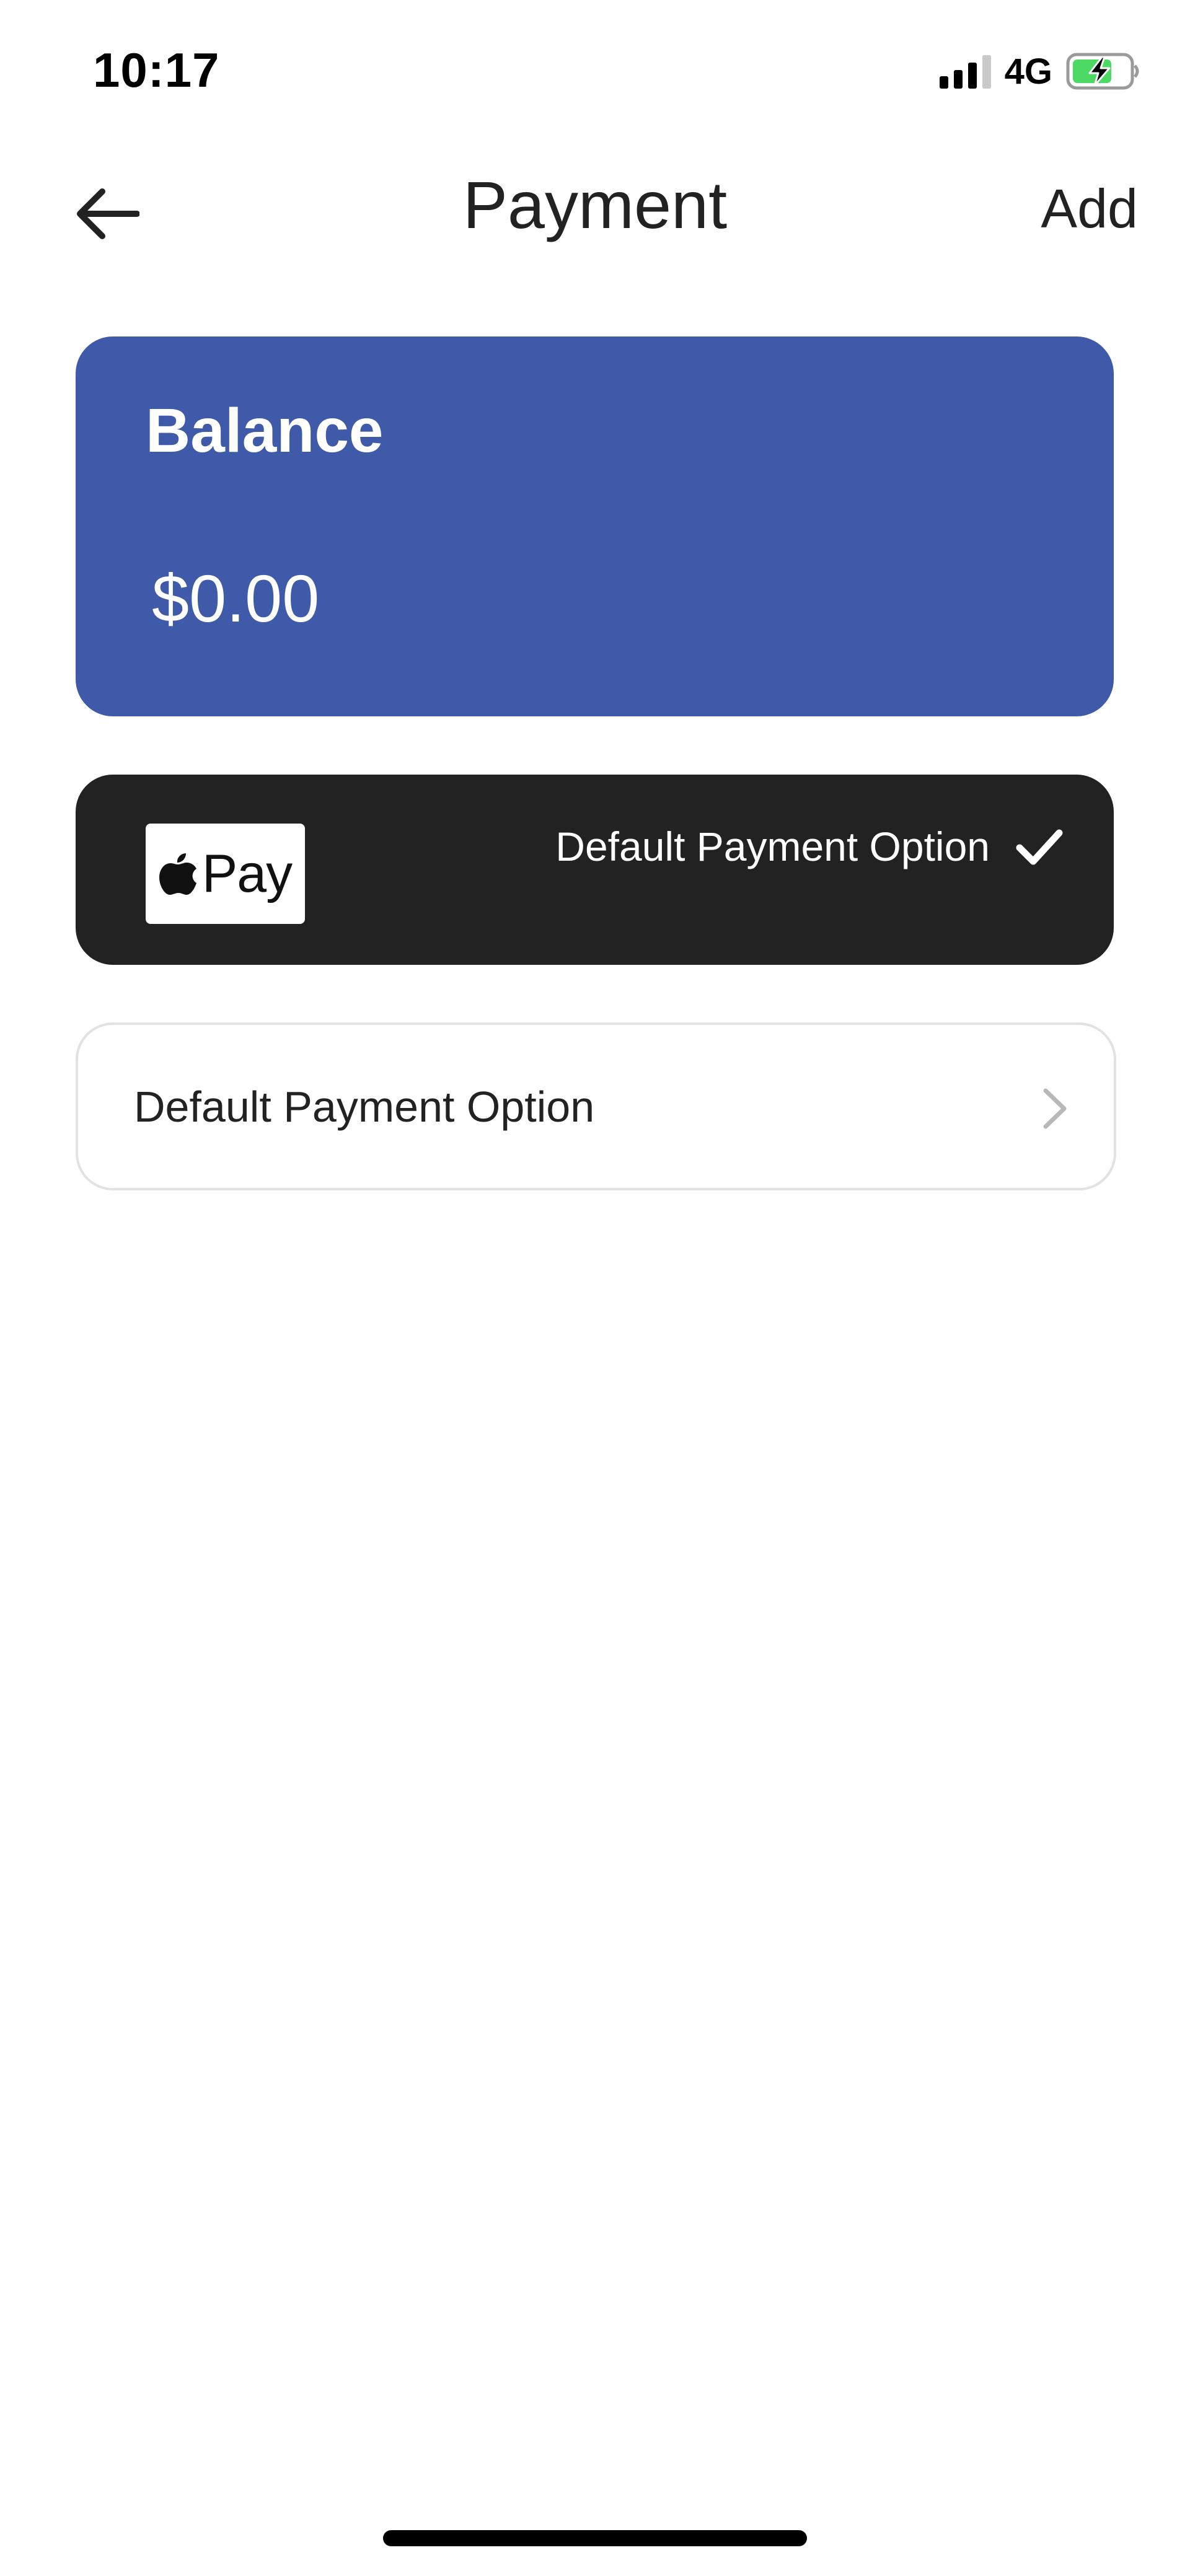 The image size is (1190, 2576). Describe the element at coordinates (1055, 1108) in the screenshot. I see `chevron-right-icon` at that location.